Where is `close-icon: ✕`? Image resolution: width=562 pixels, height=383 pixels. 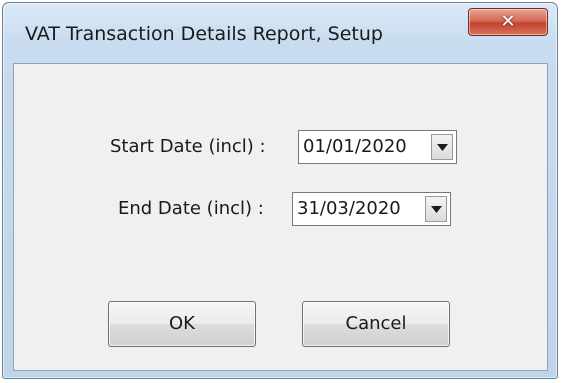 close-icon: ✕ is located at coordinates (508, 21).